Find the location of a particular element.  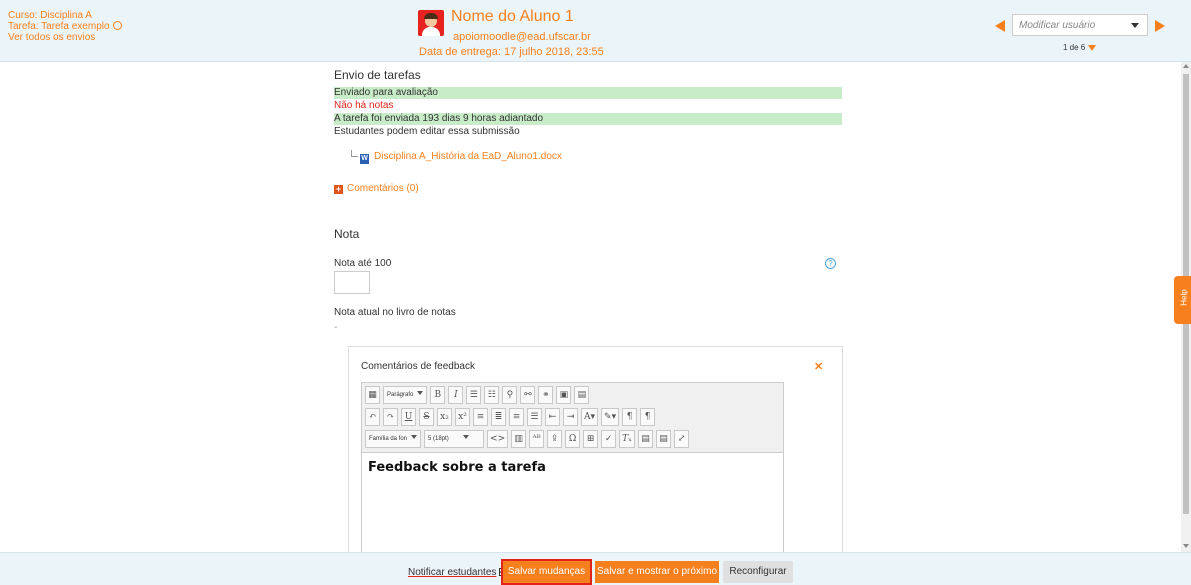

replace-icon: ᴬᴮ is located at coordinates (537, 439).